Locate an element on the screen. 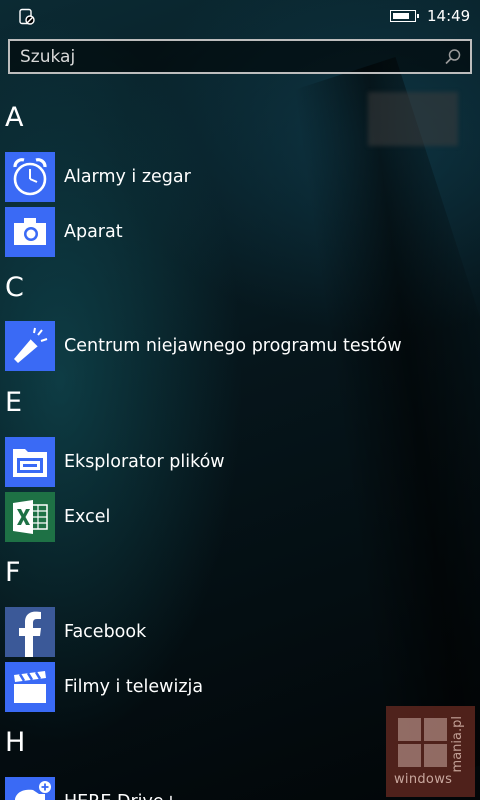  group-letter-h: H is located at coordinates (15, 743).